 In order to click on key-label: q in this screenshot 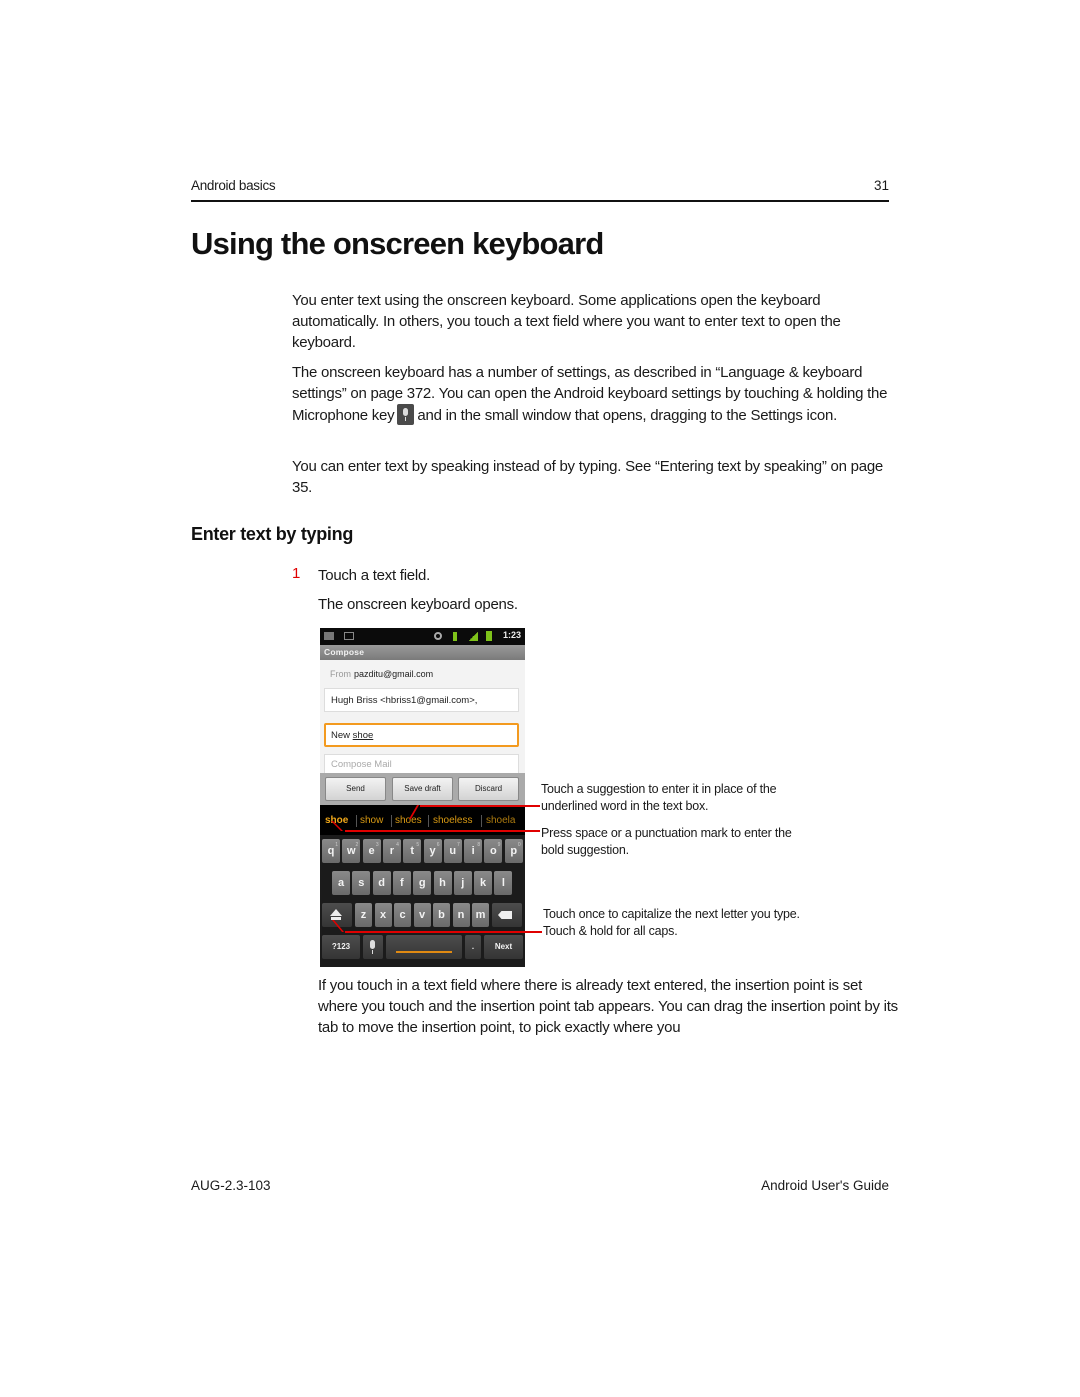, I will do `click(331, 851)`.